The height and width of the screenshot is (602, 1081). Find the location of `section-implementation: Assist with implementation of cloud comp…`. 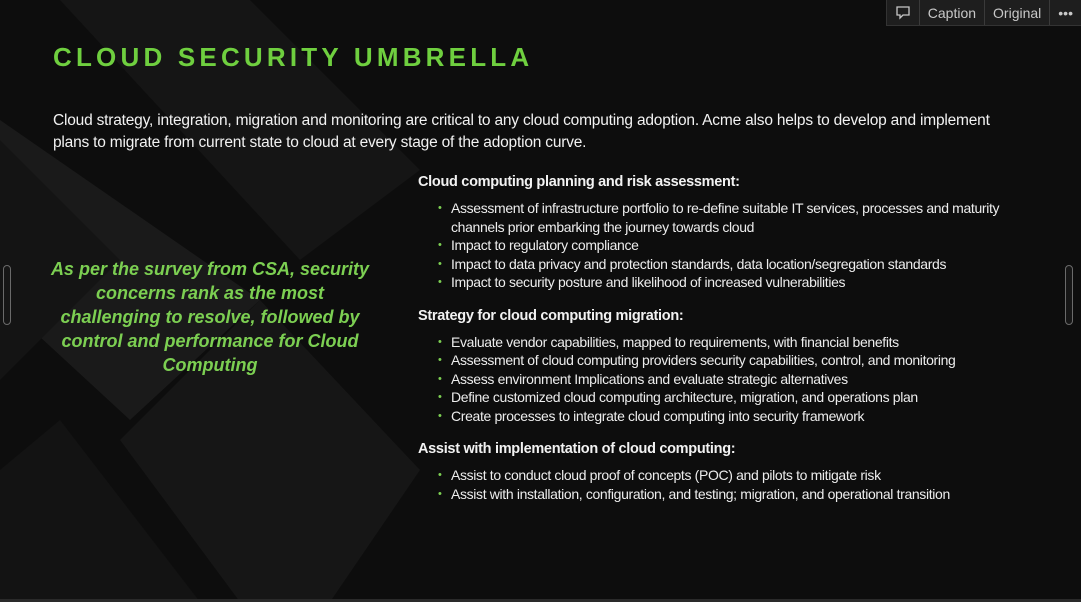

section-implementation: Assist with implementation of cloud comp… is located at coordinates (728, 471).